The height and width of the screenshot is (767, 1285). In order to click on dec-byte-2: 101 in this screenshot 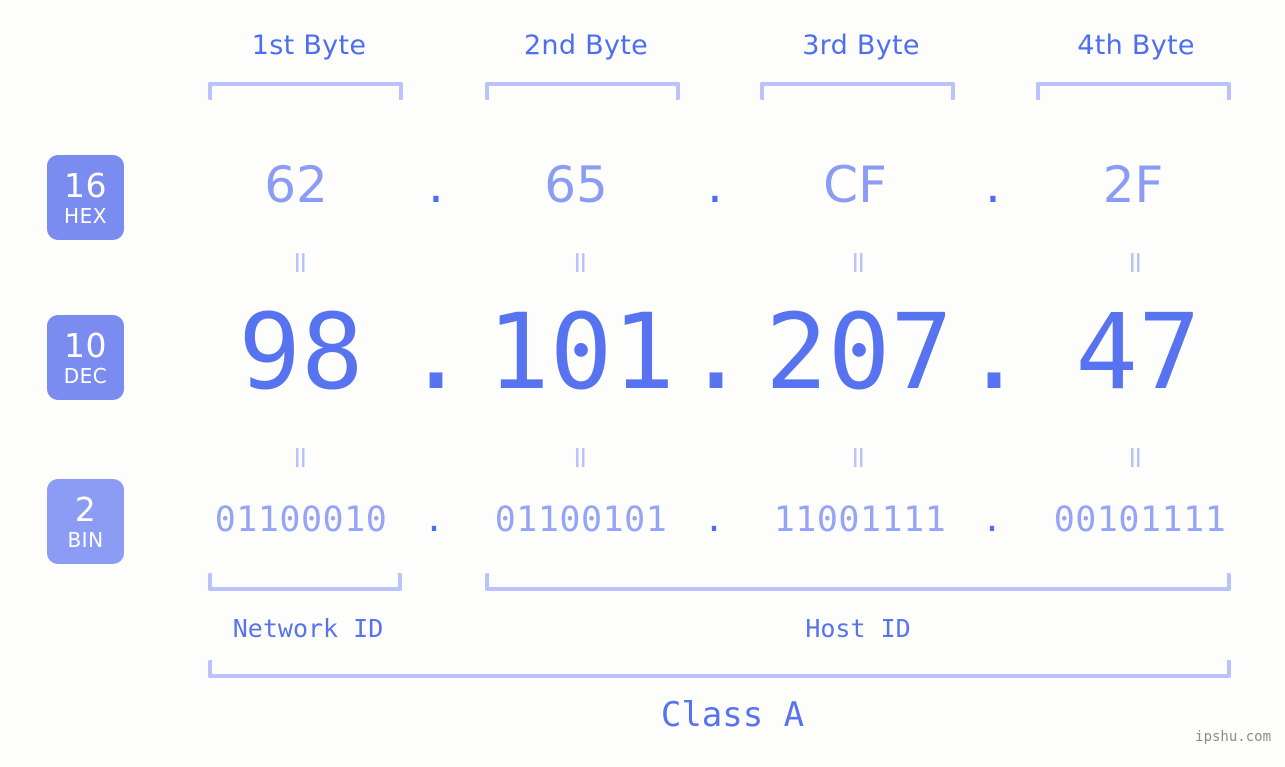, I will do `click(581, 352)`.